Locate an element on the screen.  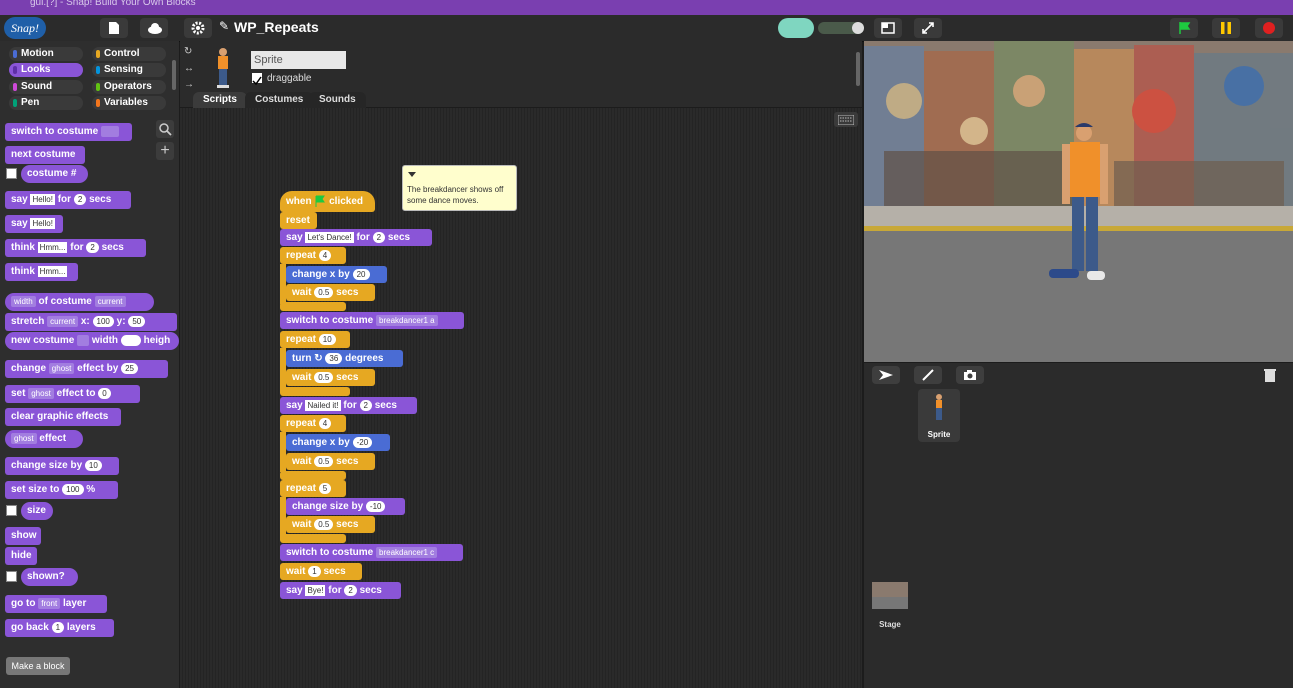
costume-number-reporter: costume # is located at coordinates (54, 174).